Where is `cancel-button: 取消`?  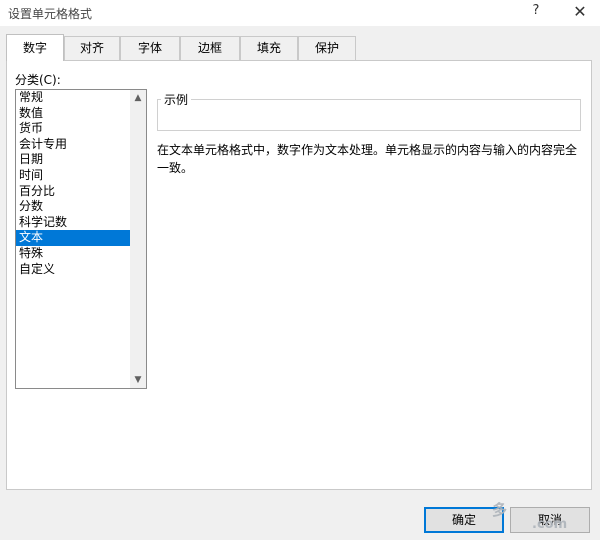 cancel-button: 取消 is located at coordinates (550, 520).